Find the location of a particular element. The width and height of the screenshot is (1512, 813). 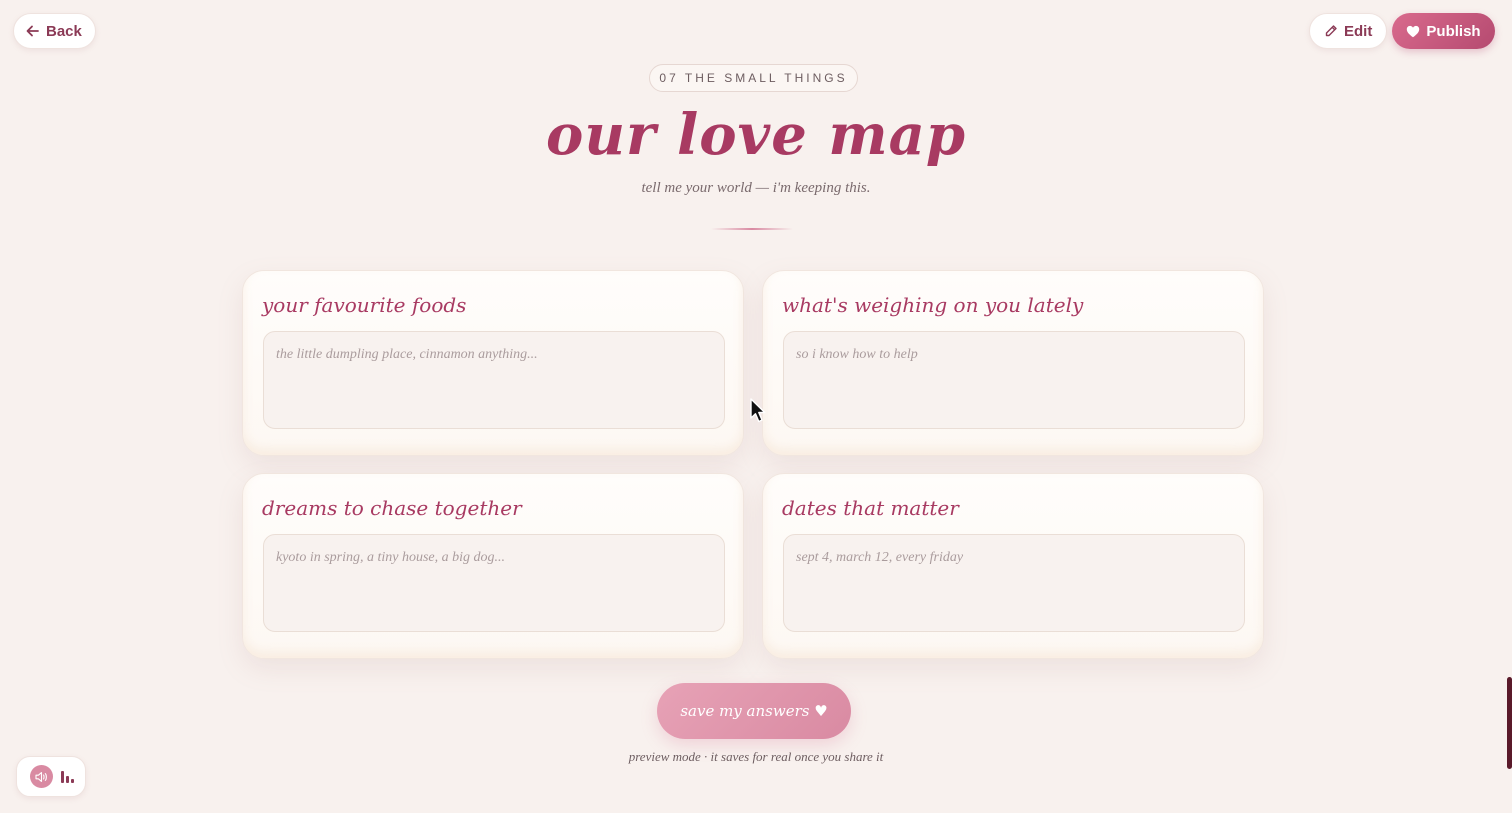

dreams-together-input is located at coordinates (494, 583).